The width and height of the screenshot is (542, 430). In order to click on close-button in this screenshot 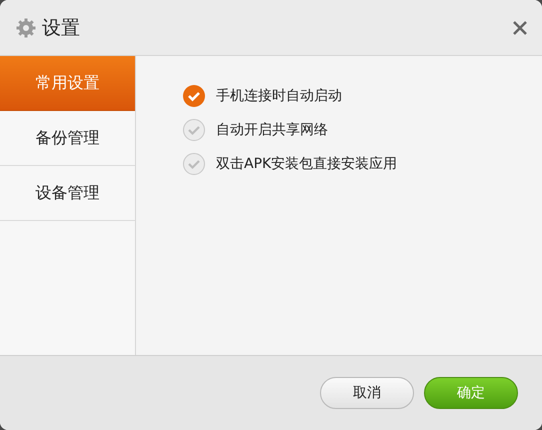, I will do `click(520, 28)`.